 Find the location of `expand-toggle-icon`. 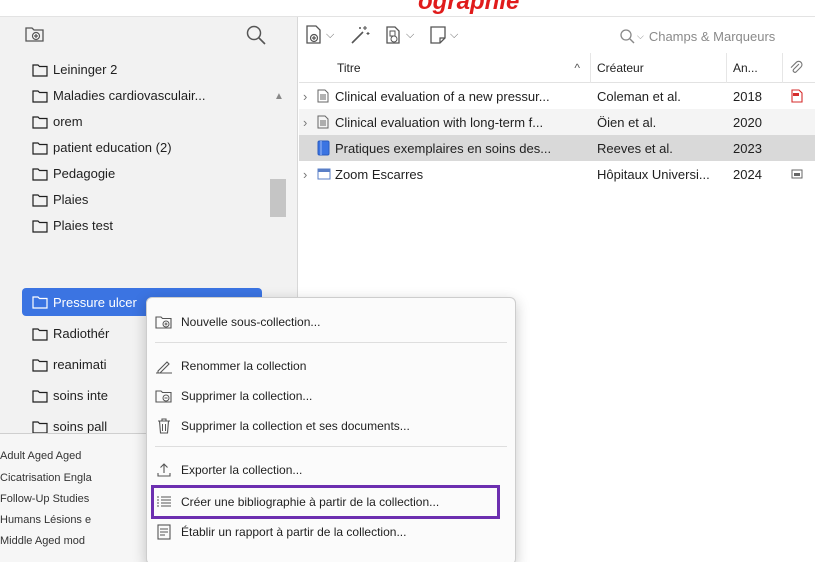

expand-toggle-icon is located at coordinates (309, 148).